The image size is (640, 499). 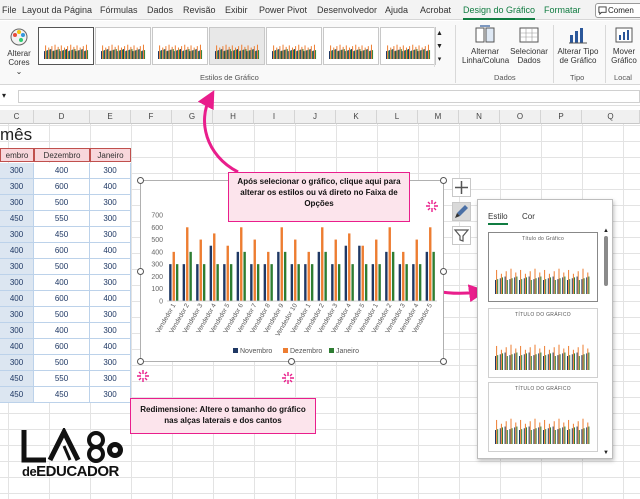 What do you see at coordinates (256, 351) in the screenshot?
I see `legend-label: Novembro` at bounding box center [256, 351].